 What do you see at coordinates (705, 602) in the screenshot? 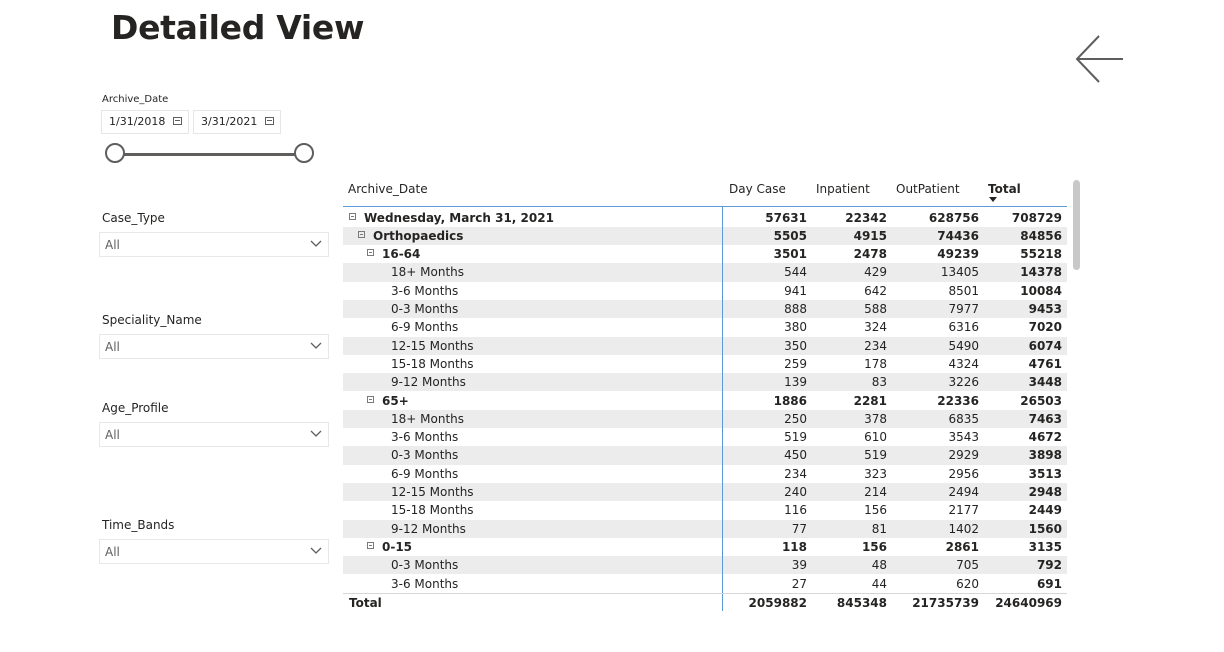
I see `grand-total-row: Total 2059882 845348 21735739 24640969` at bounding box center [705, 602].